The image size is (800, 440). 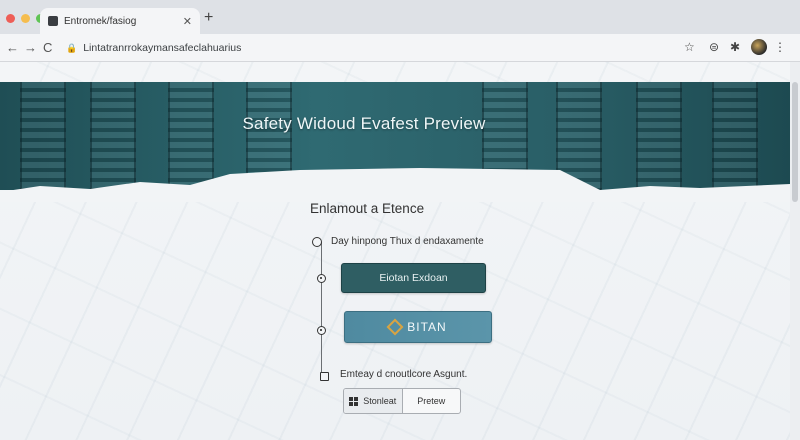 I want to click on minimize-window-button, so click(x=25, y=18).